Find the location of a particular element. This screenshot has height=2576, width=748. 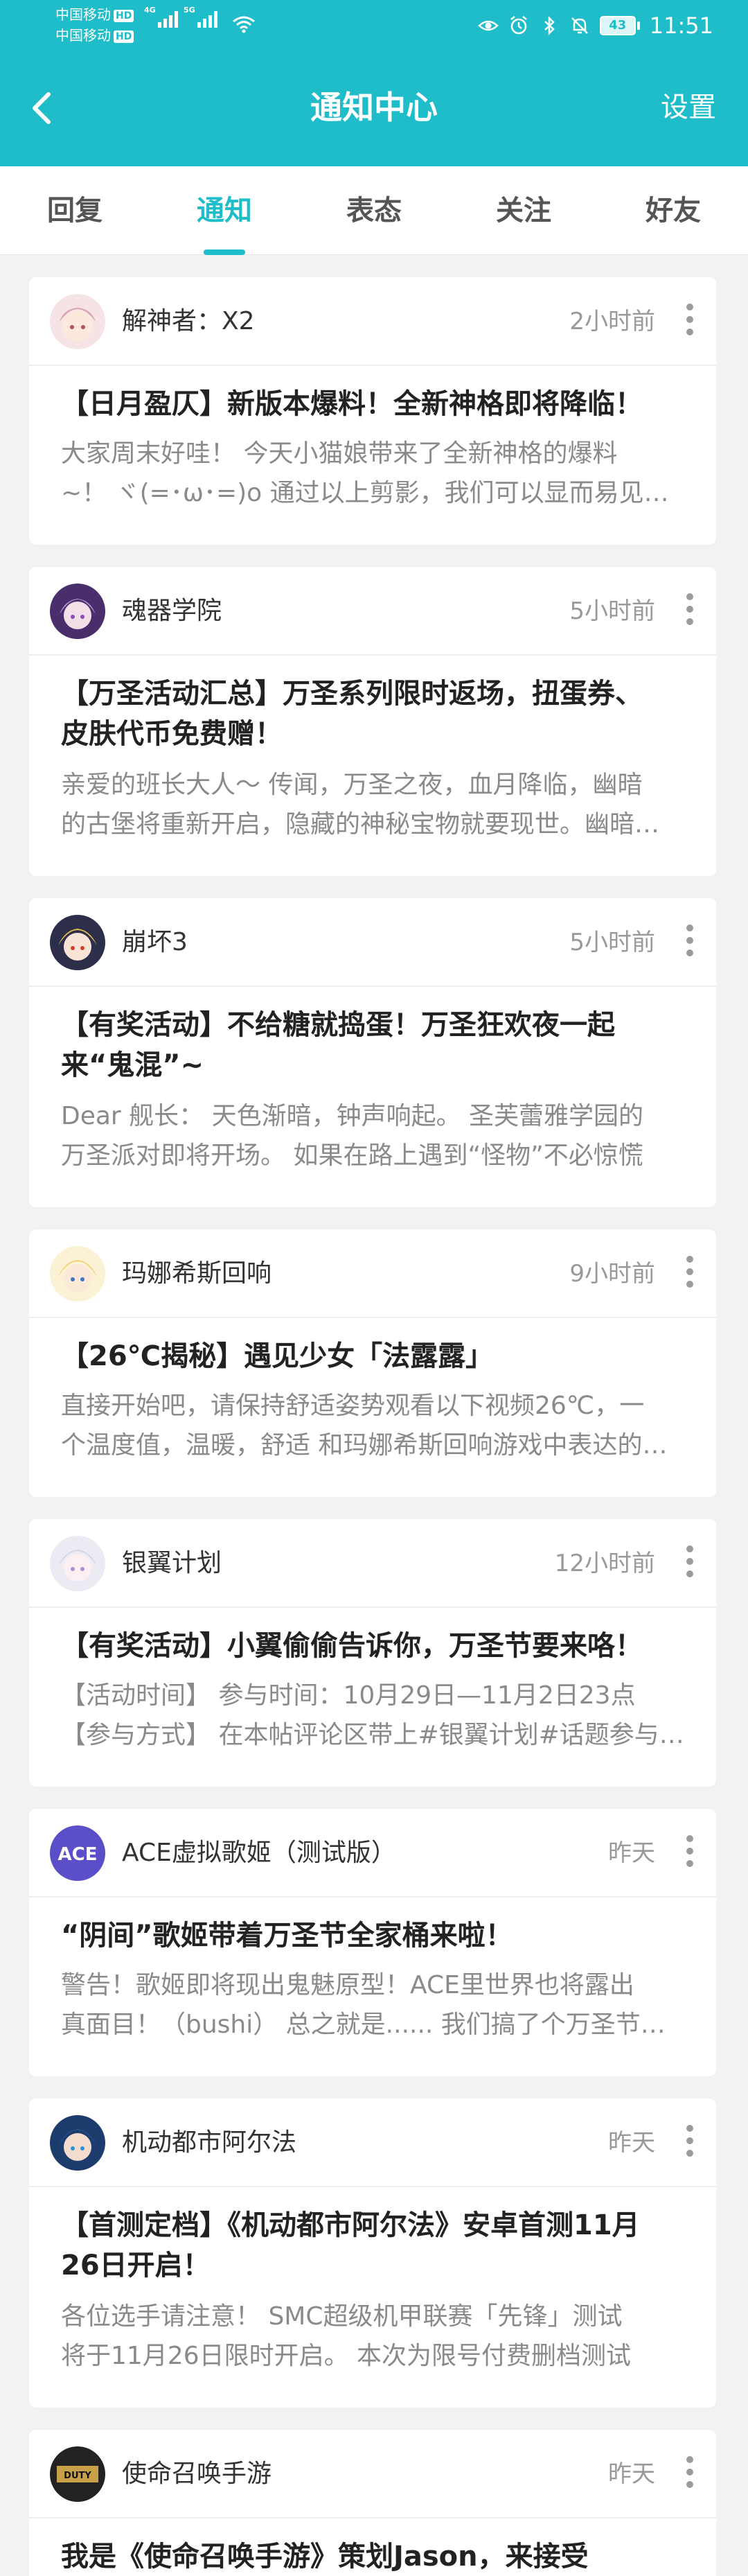

svg-text: ACE is located at coordinates (78, 1854).